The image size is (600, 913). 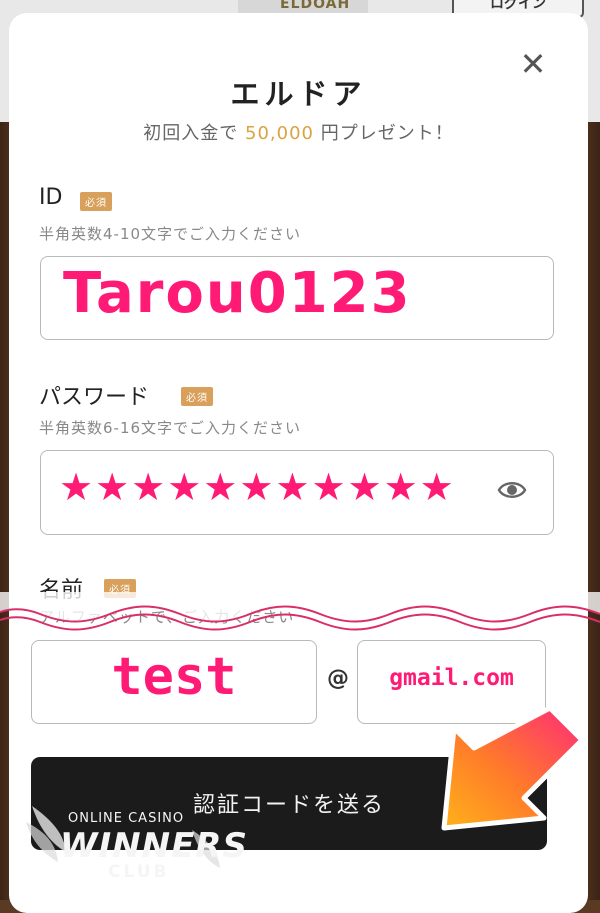 What do you see at coordinates (513, 768) in the screenshot?
I see `arrow-icon` at bounding box center [513, 768].